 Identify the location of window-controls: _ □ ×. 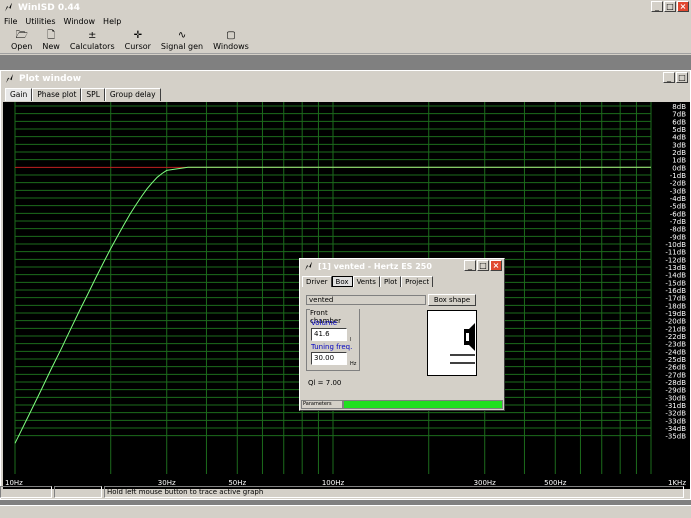
(670, 6).